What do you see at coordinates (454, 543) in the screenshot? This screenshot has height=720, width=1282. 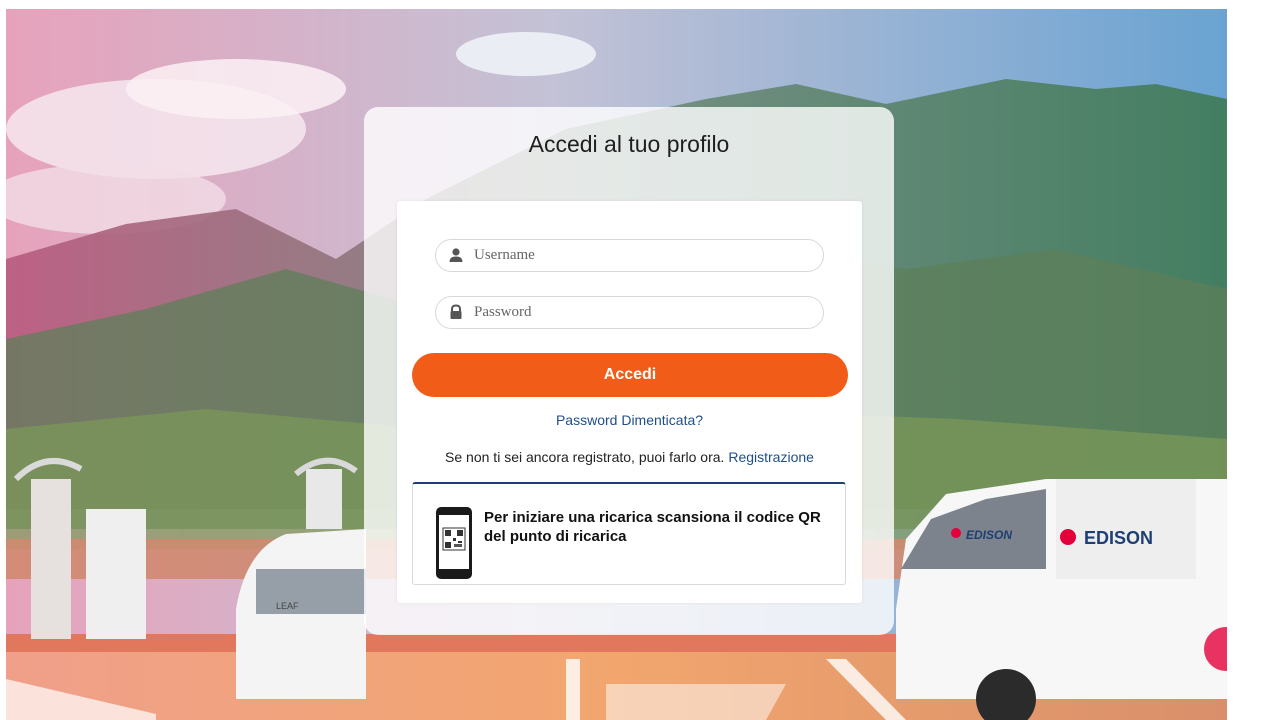 I see `phone-qr-icon` at bounding box center [454, 543].